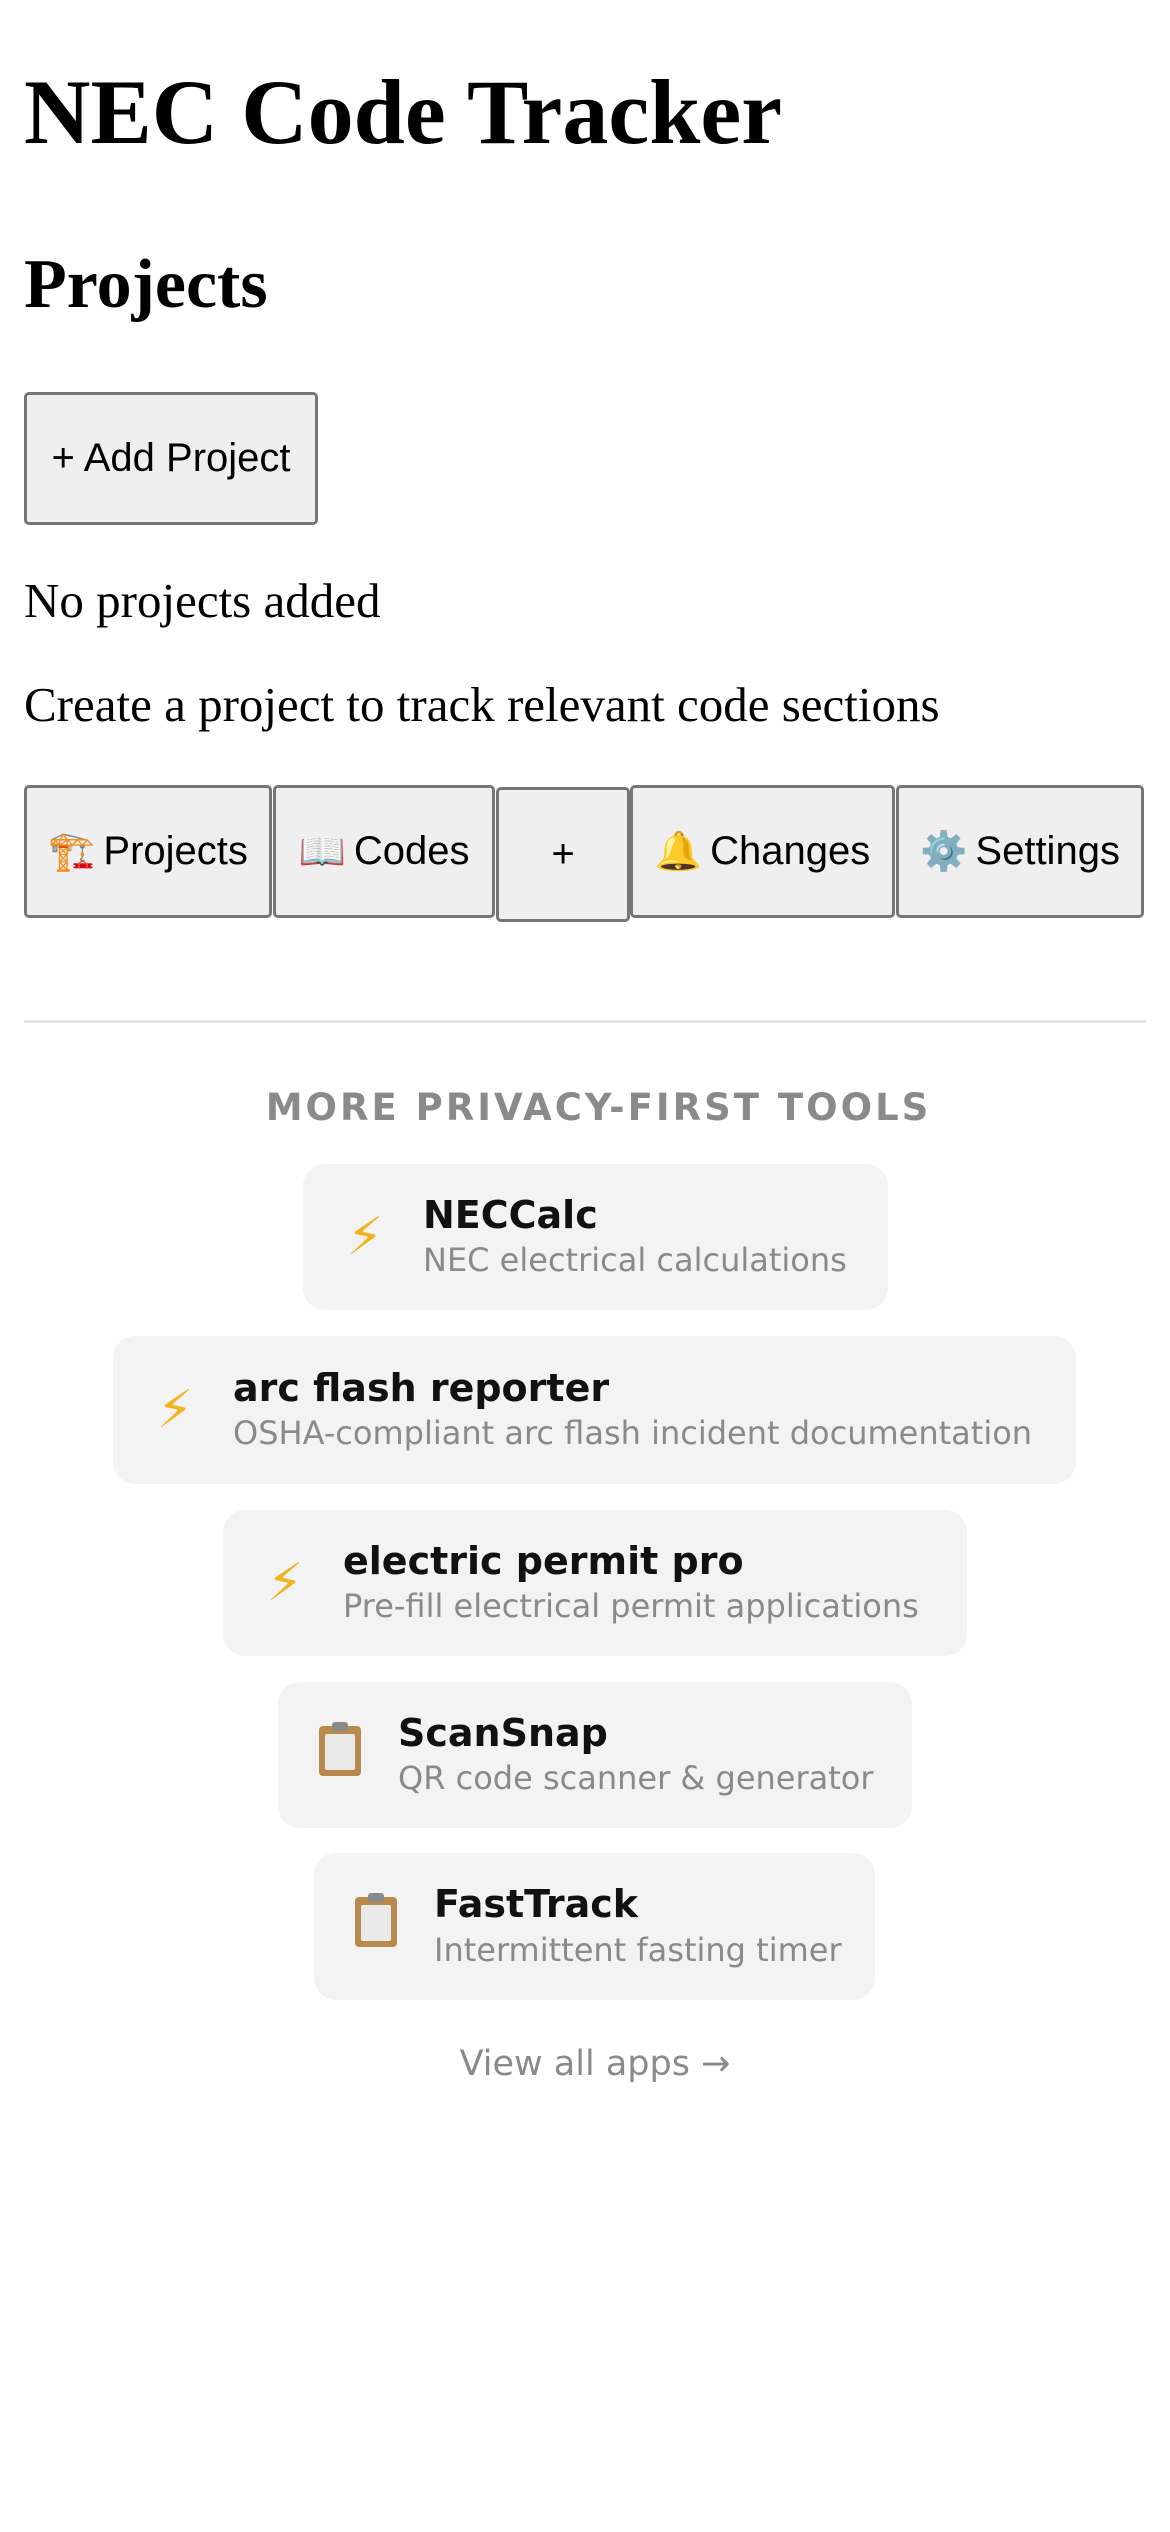  Describe the element at coordinates (585, 2064) in the screenshot. I see `view-all-apps-link: View all apps →` at that location.